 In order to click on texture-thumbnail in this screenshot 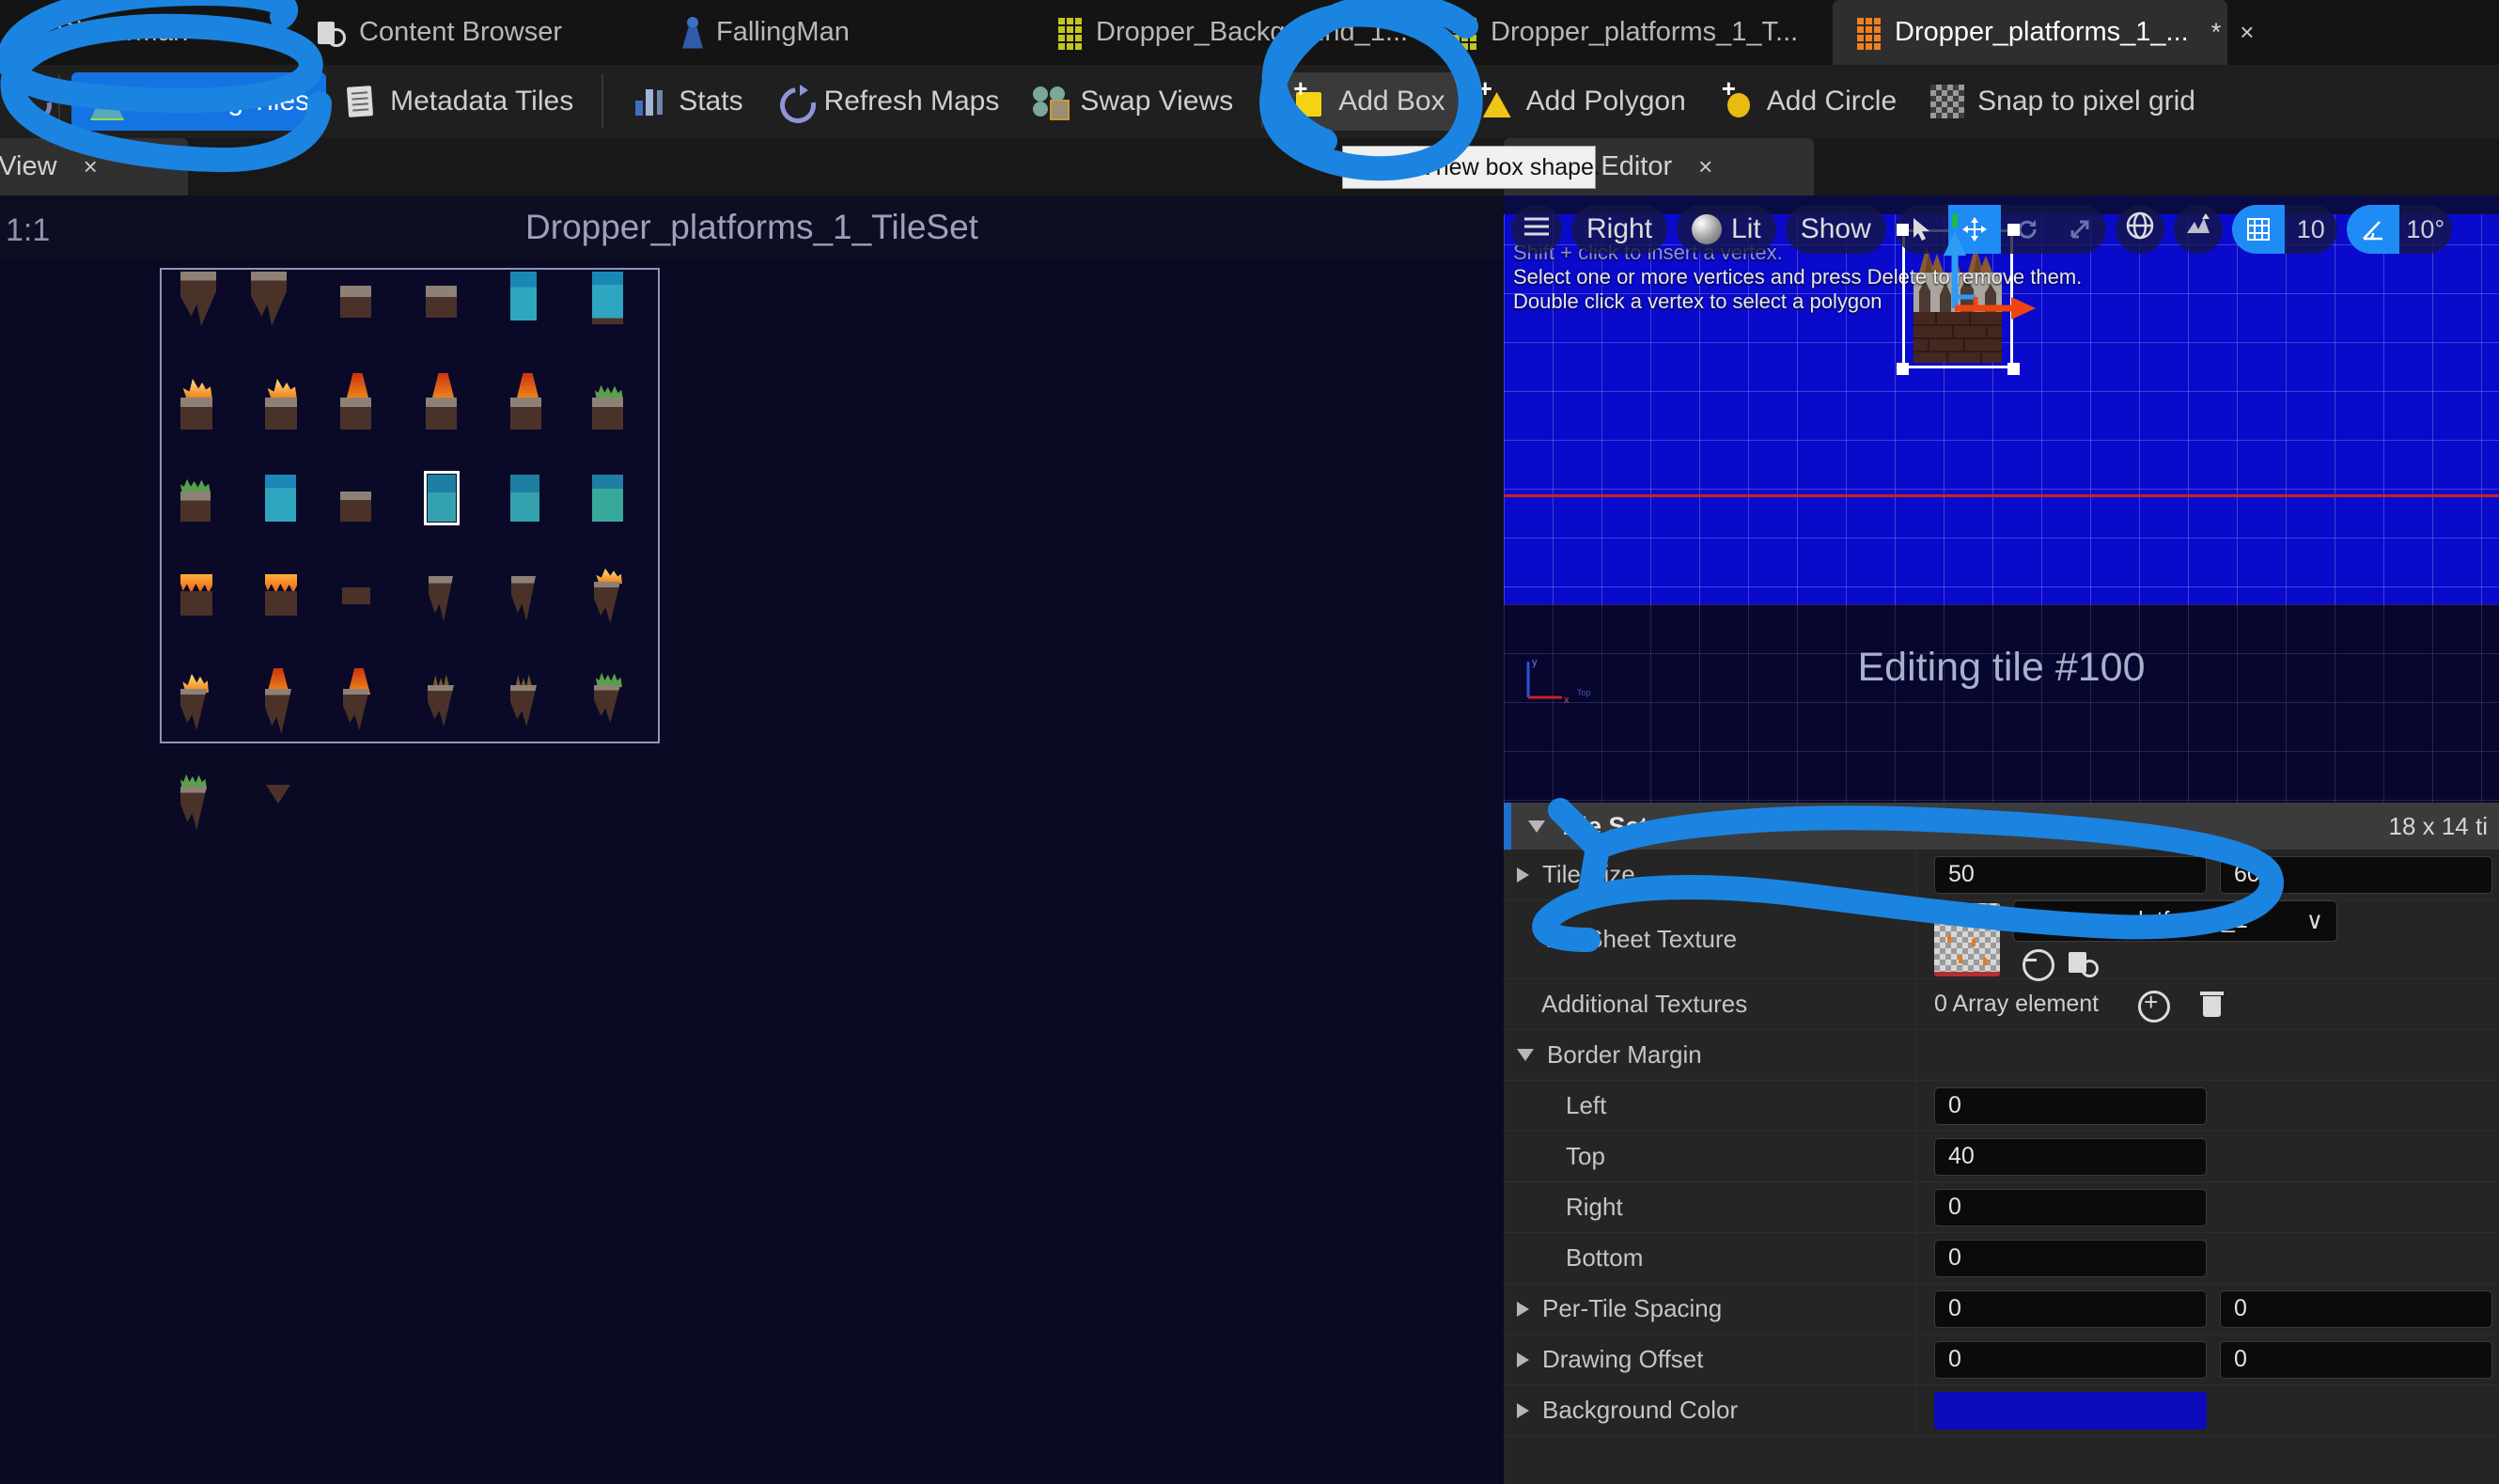, I will do `click(1967, 939)`.